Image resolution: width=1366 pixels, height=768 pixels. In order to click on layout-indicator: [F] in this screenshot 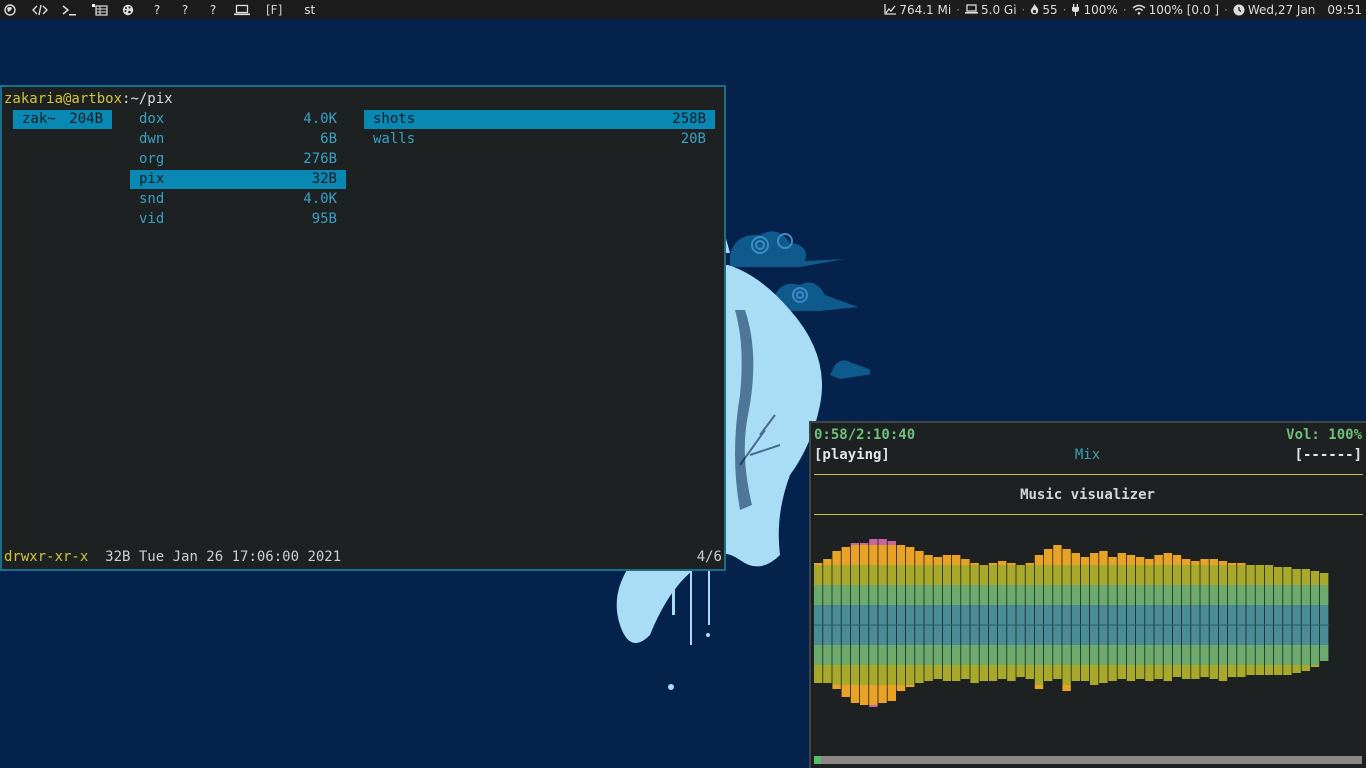, I will do `click(274, 10)`.